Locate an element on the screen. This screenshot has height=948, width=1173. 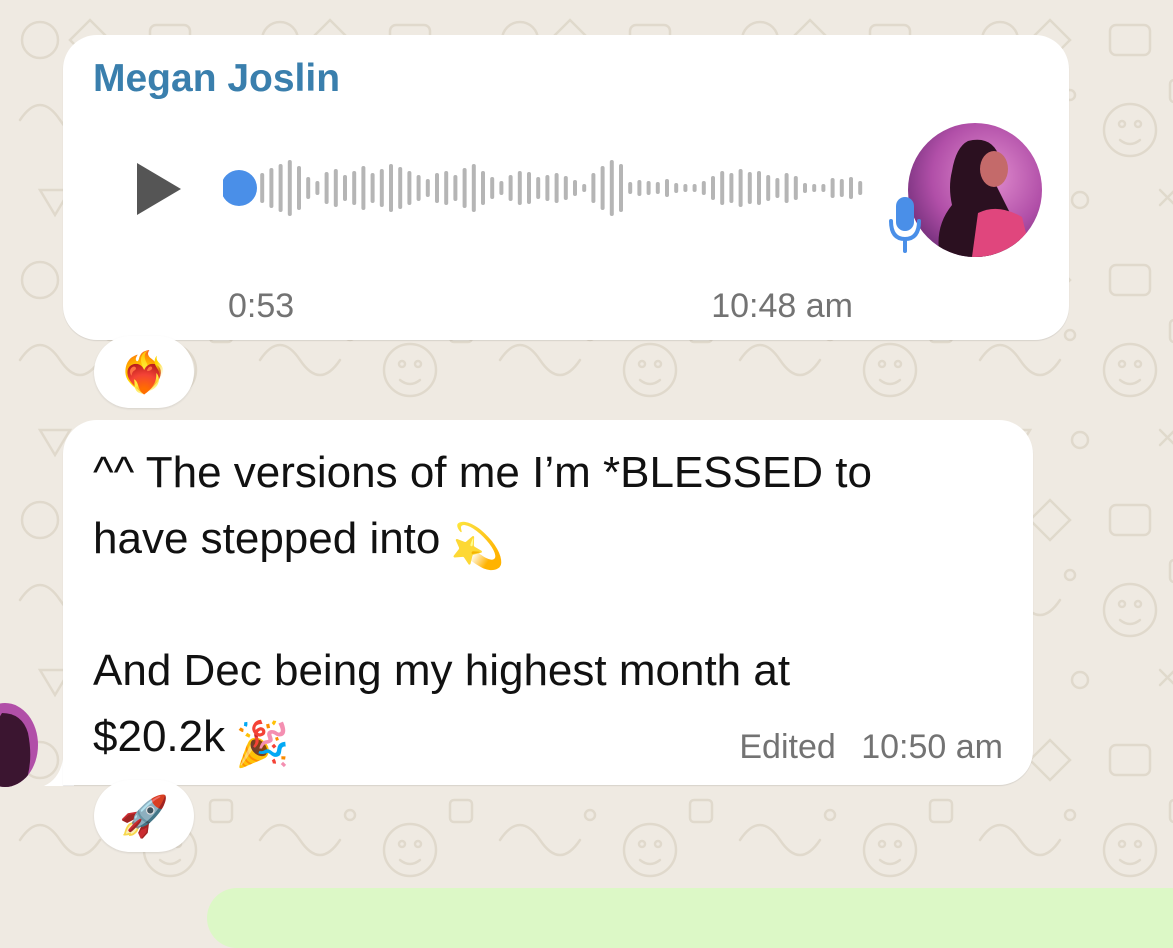
dizzy-emoji: 💫 is located at coordinates (478, 546).